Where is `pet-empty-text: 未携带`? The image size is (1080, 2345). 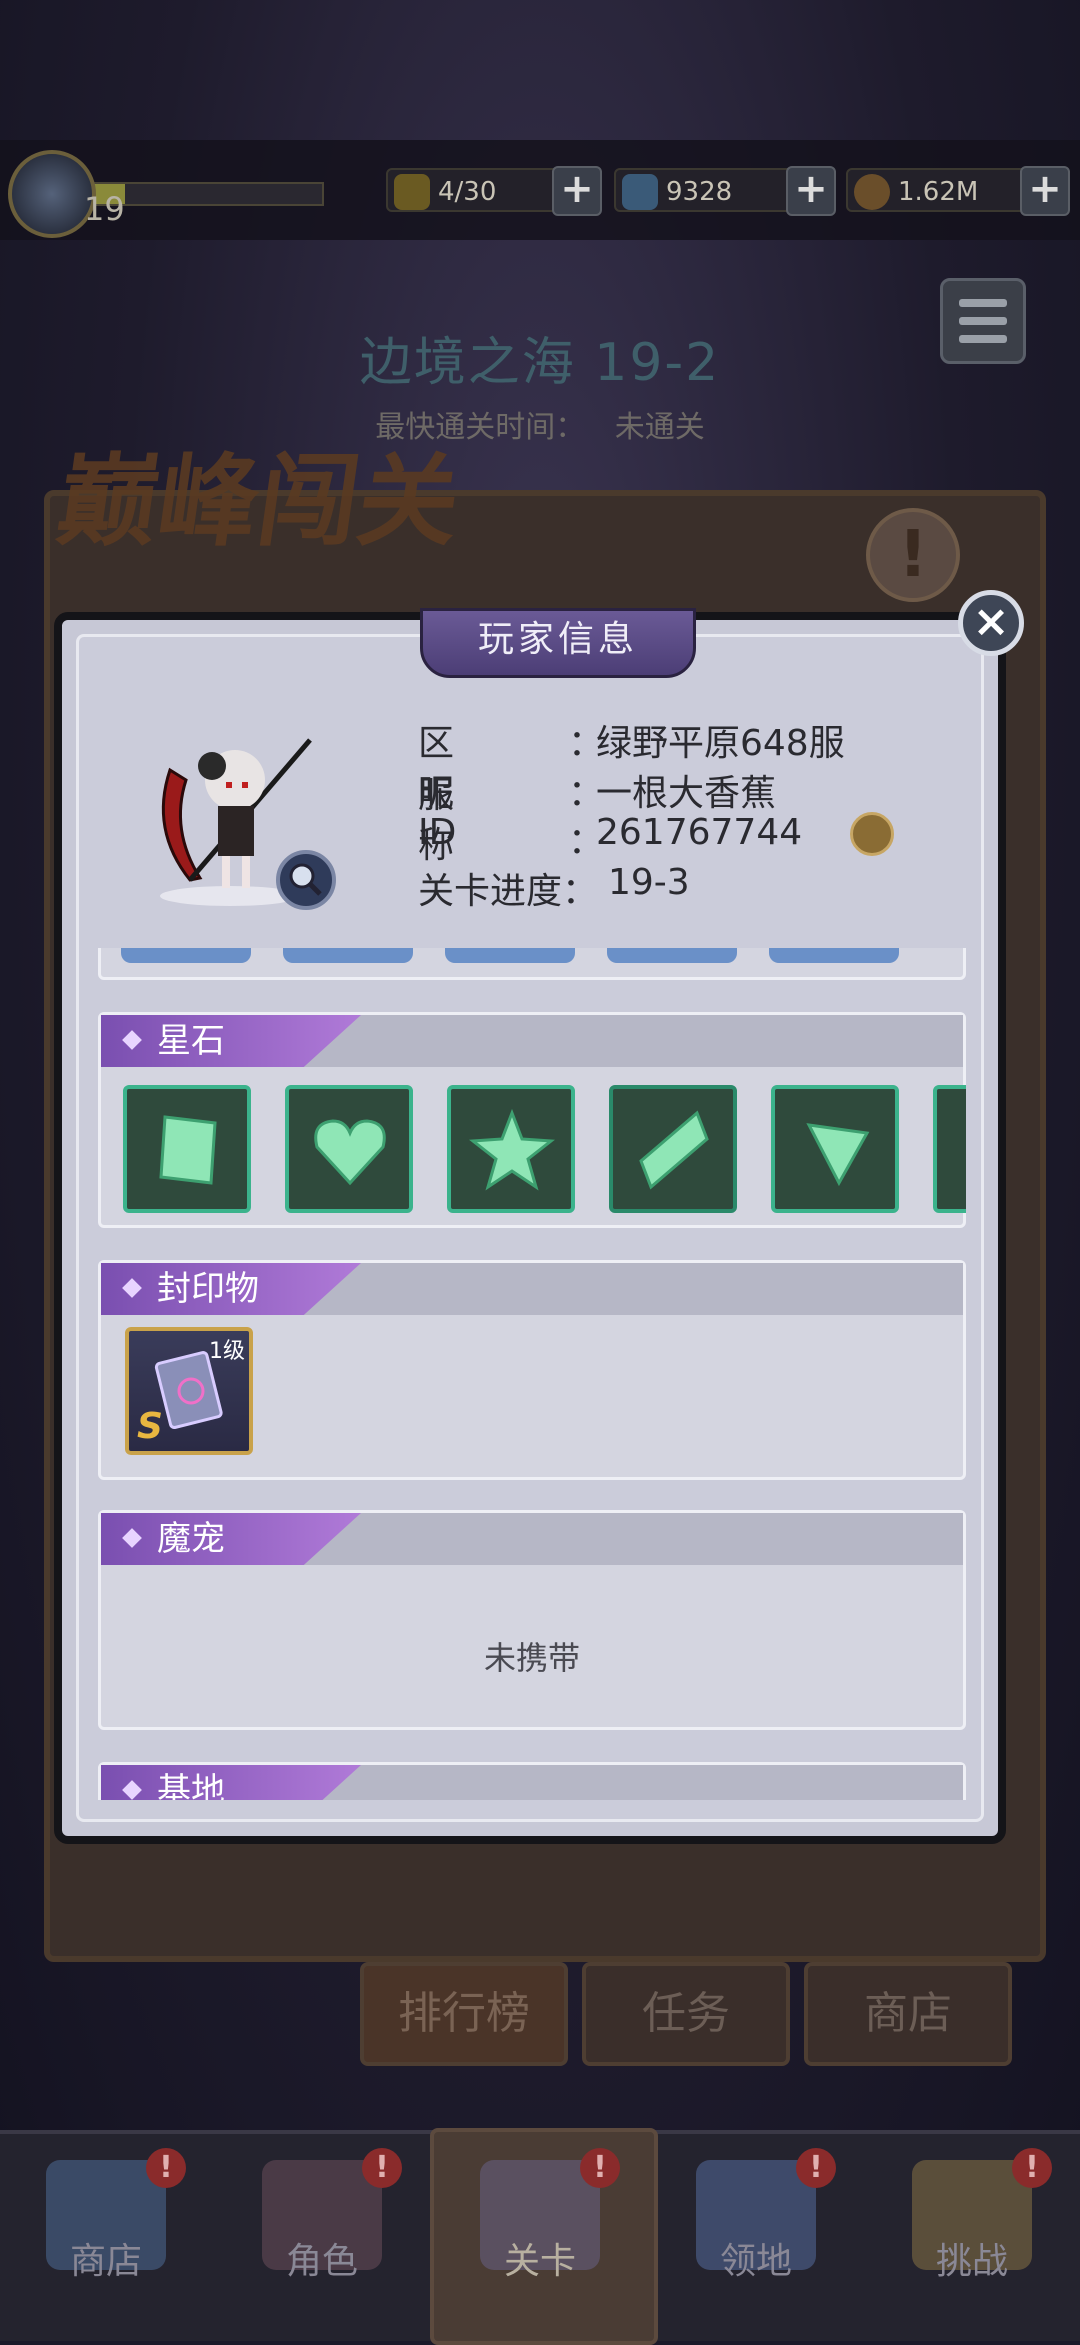
pet-empty-text: 未携带 is located at coordinates (531, 1658).